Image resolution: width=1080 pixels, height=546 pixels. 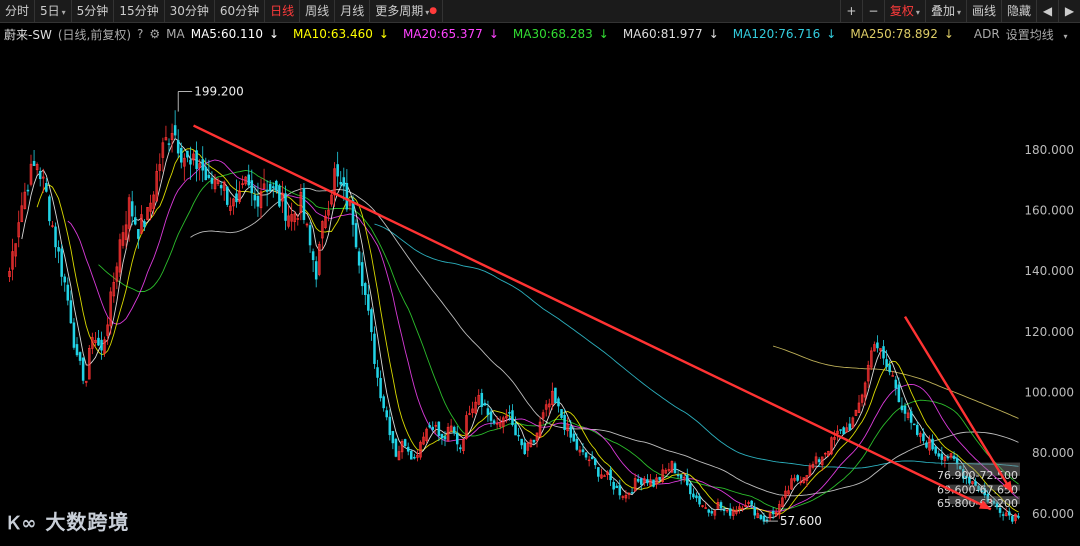 I want to click on ma-settings-button: 设置均线 ▾, so click(x=1040, y=34).